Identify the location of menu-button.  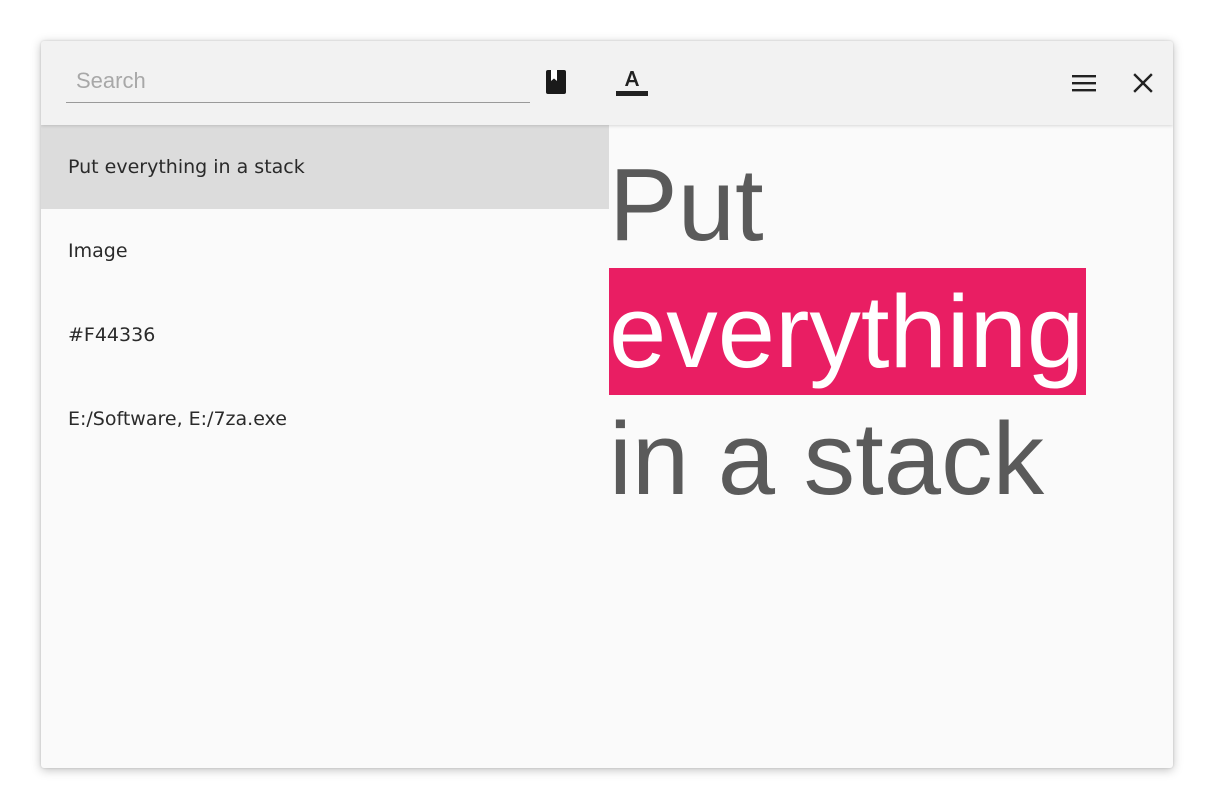
(1084, 83).